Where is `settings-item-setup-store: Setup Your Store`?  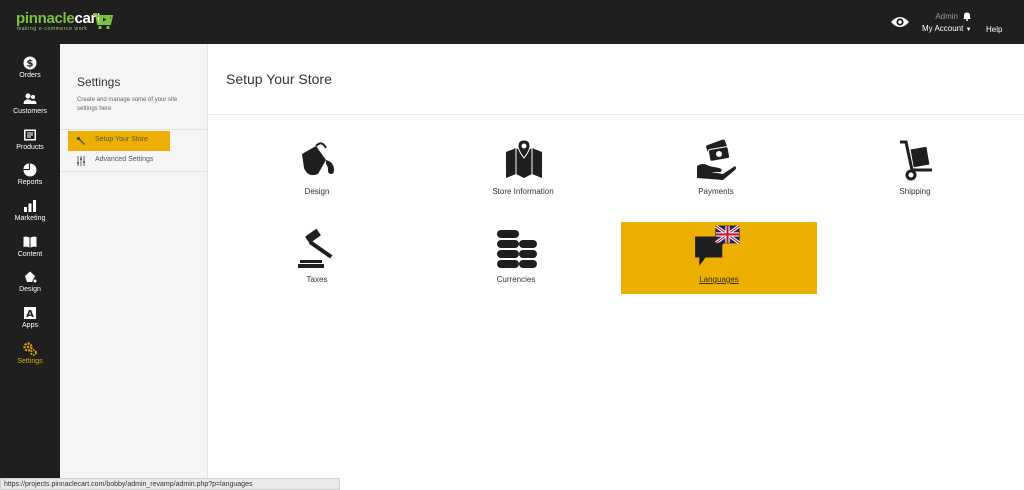
settings-item-setup-store: Setup Your Store is located at coordinates (119, 141).